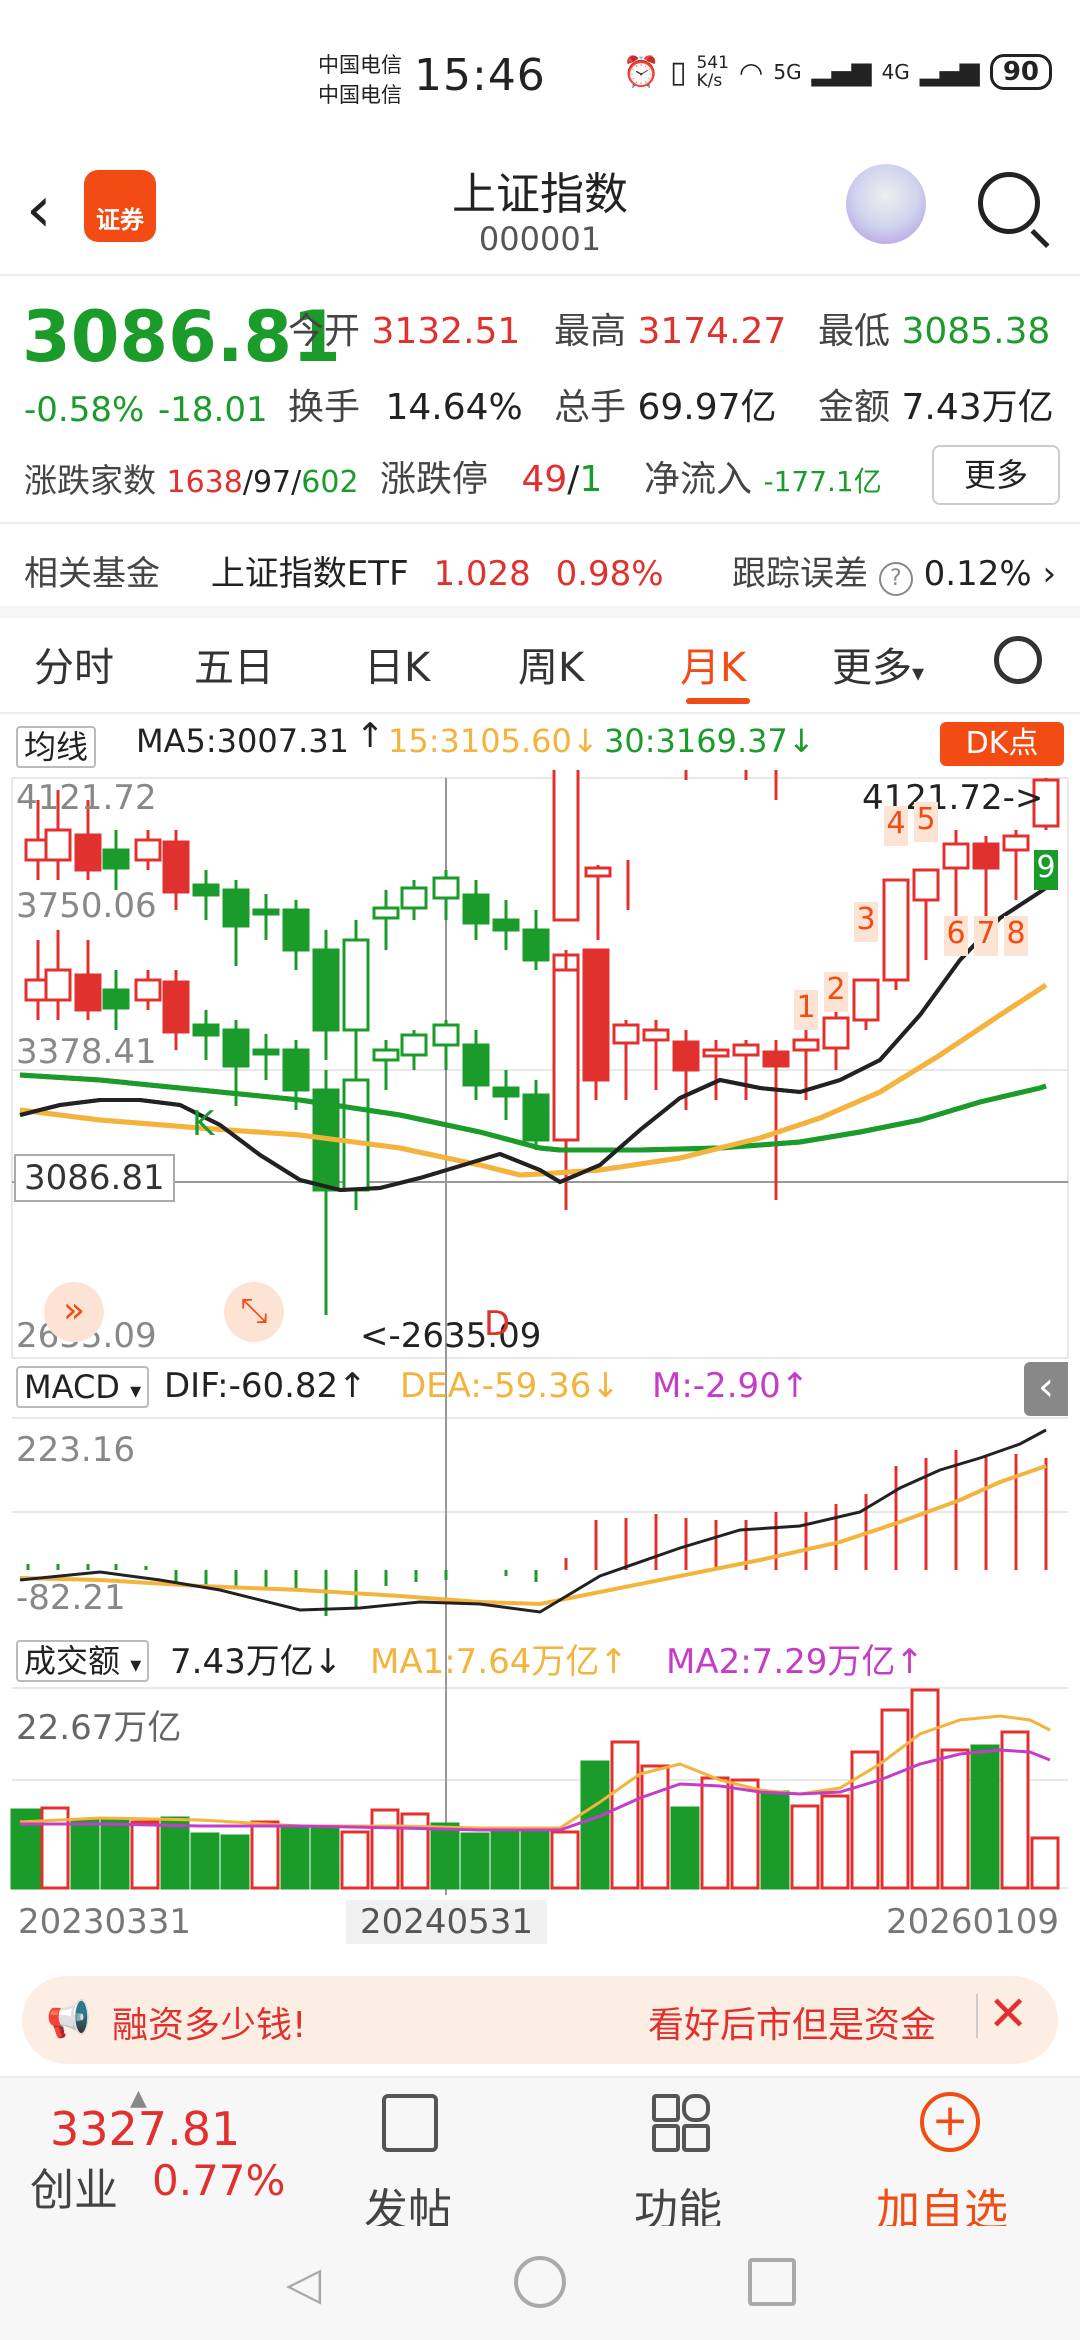  What do you see at coordinates (681, 2123) in the screenshot?
I see `grid-icon` at bounding box center [681, 2123].